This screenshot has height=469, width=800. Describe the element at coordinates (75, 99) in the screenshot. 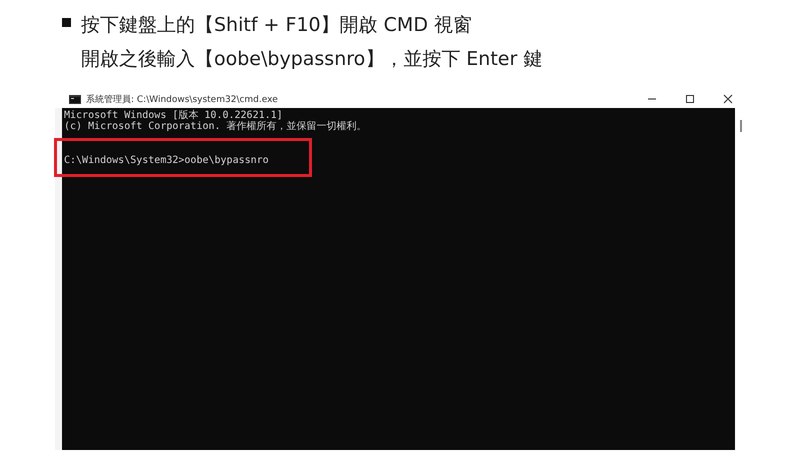

I see `terminal-icon` at that location.